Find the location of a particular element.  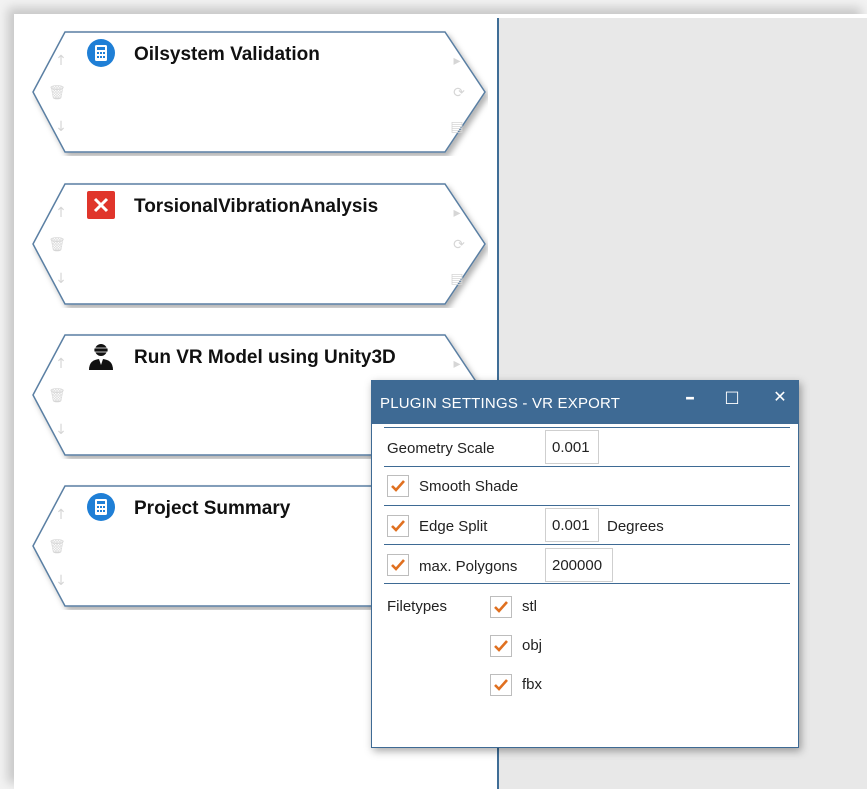

smooth-shade-checkbox is located at coordinates (398, 486).